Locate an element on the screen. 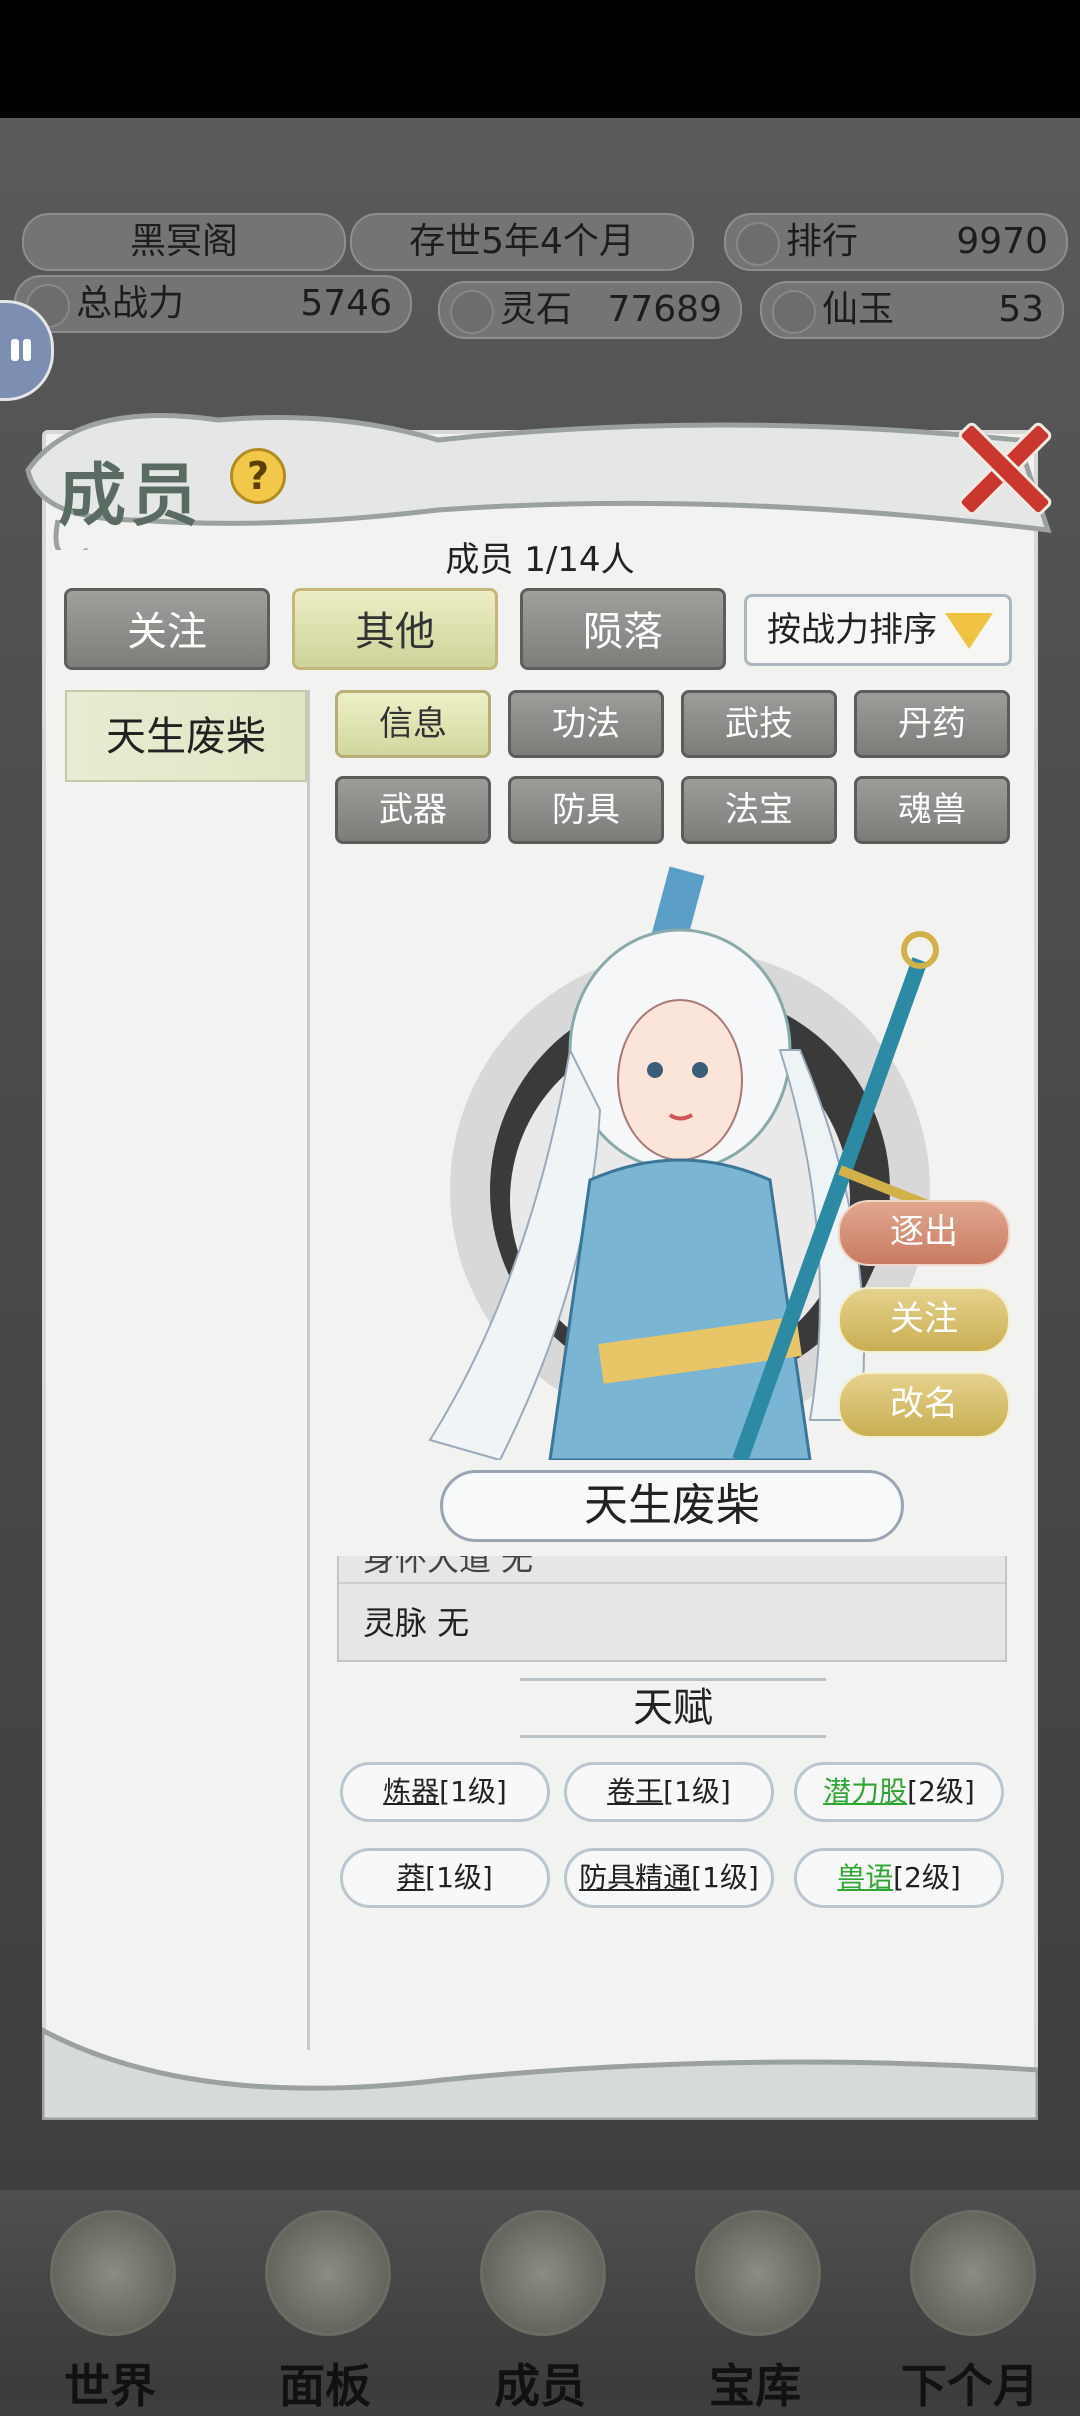  info-panel: 身怀大道 无 灵脉 无 is located at coordinates (672, 1609).